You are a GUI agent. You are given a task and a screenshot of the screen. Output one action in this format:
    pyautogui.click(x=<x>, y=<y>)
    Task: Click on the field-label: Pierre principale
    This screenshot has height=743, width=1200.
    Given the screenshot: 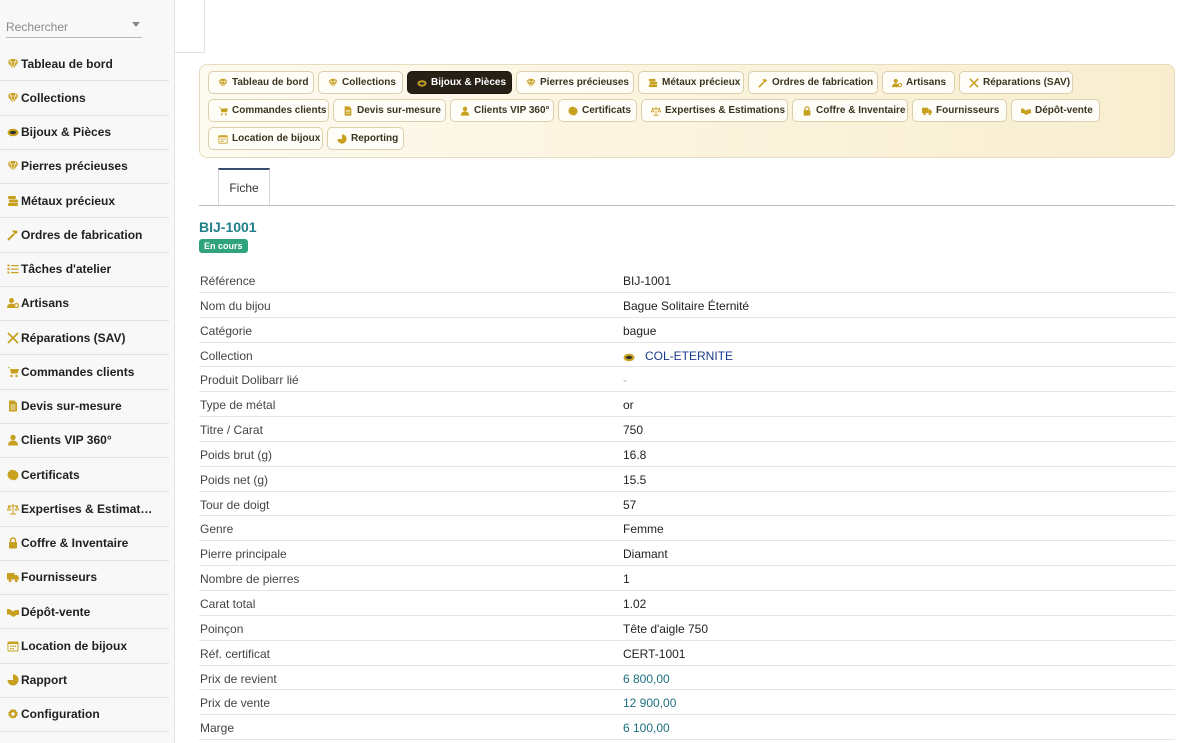 What is the action you would take?
    pyautogui.click(x=243, y=554)
    